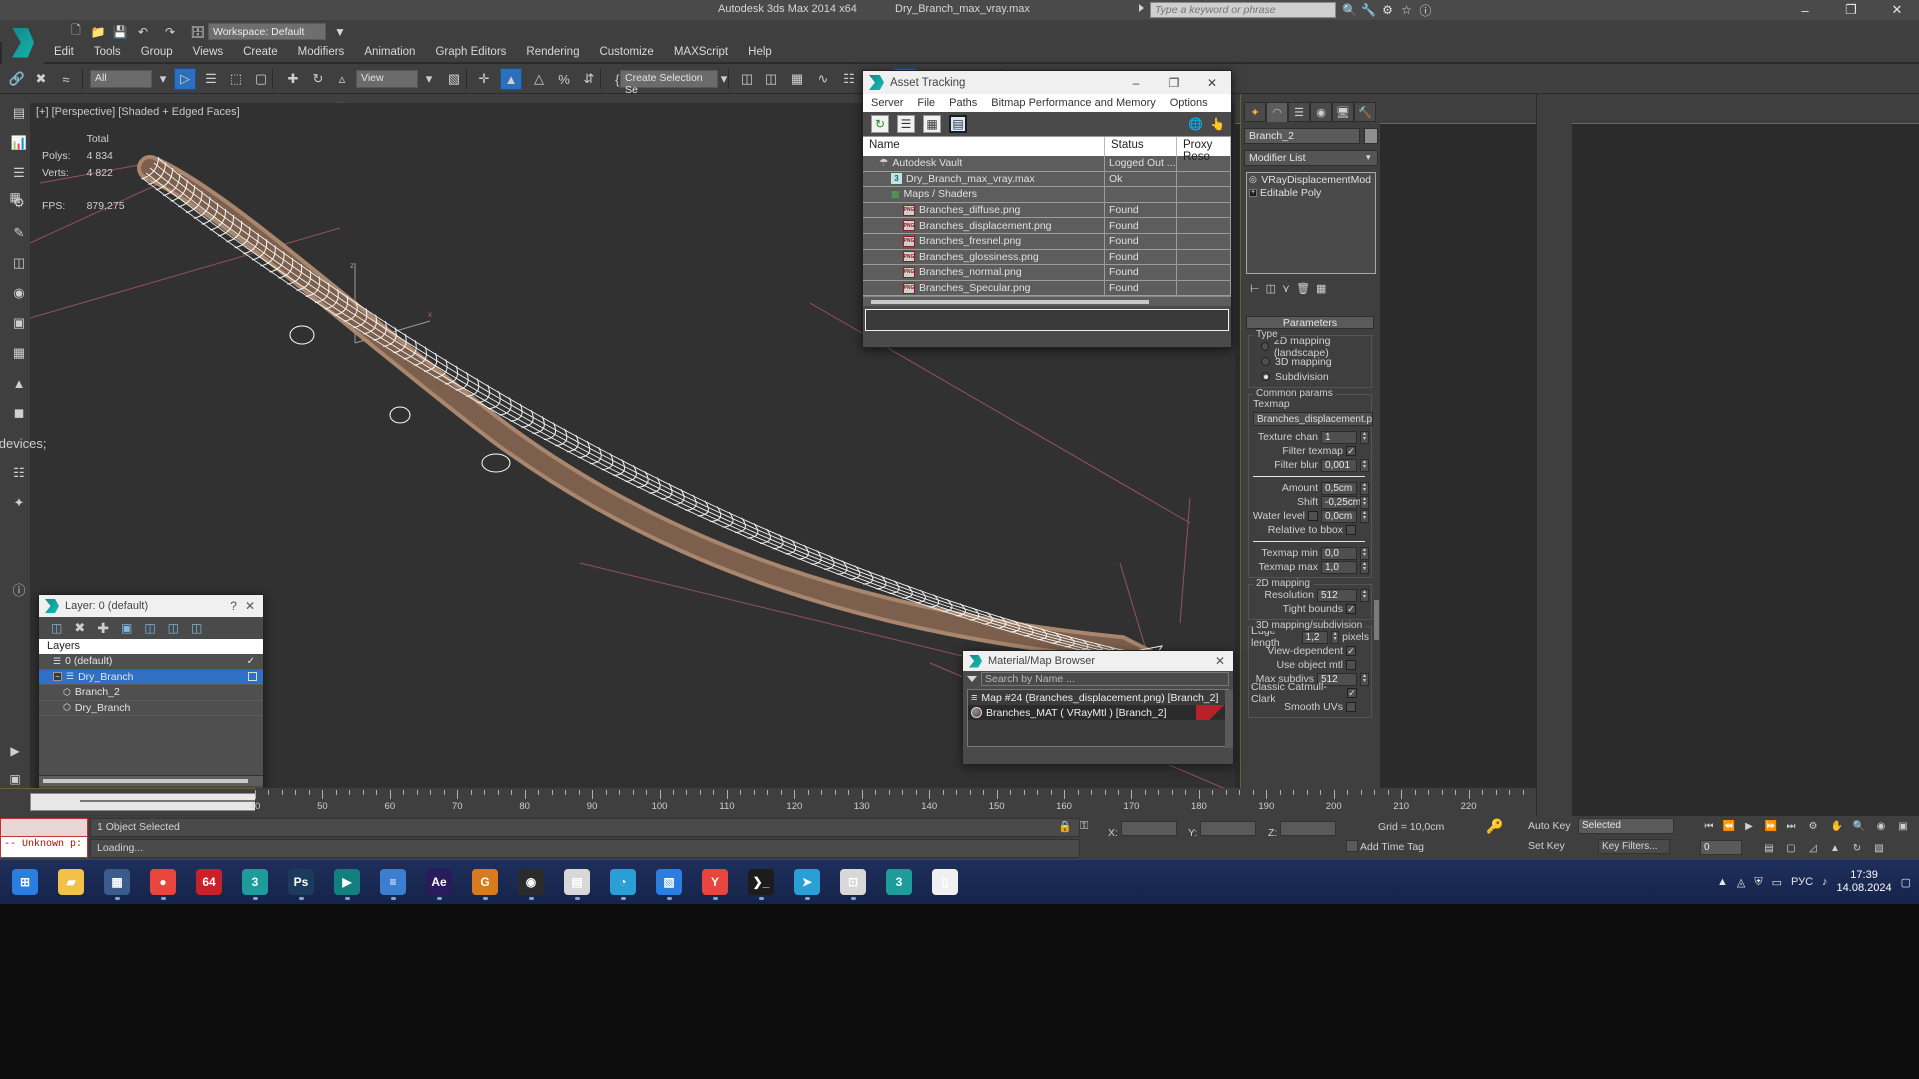  What do you see at coordinates (251, 661) in the screenshot?
I see `layer-active-check-icon: ✓` at bounding box center [251, 661].